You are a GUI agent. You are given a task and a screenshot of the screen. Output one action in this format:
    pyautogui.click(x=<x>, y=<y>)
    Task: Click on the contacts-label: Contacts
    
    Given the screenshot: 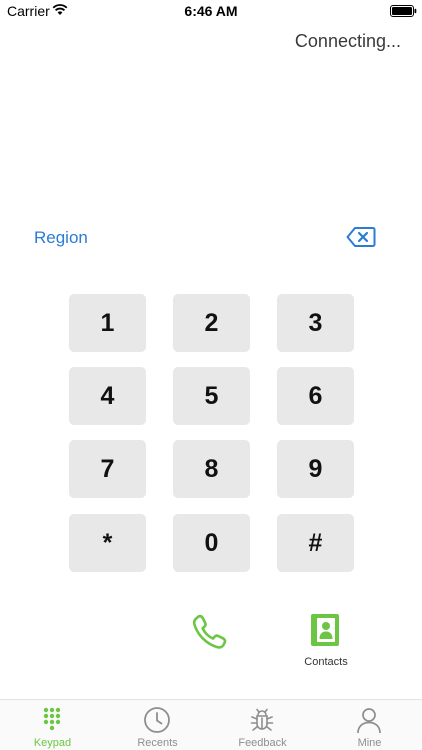 What is the action you would take?
    pyautogui.click(x=326, y=662)
    